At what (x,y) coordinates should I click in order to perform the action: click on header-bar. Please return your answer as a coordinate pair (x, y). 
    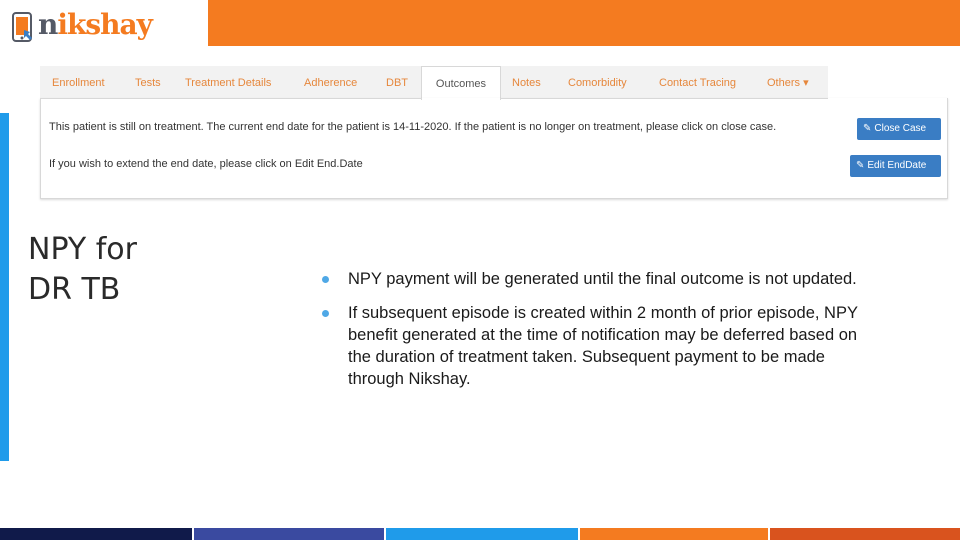
    Looking at the image, I should click on (584, 23).